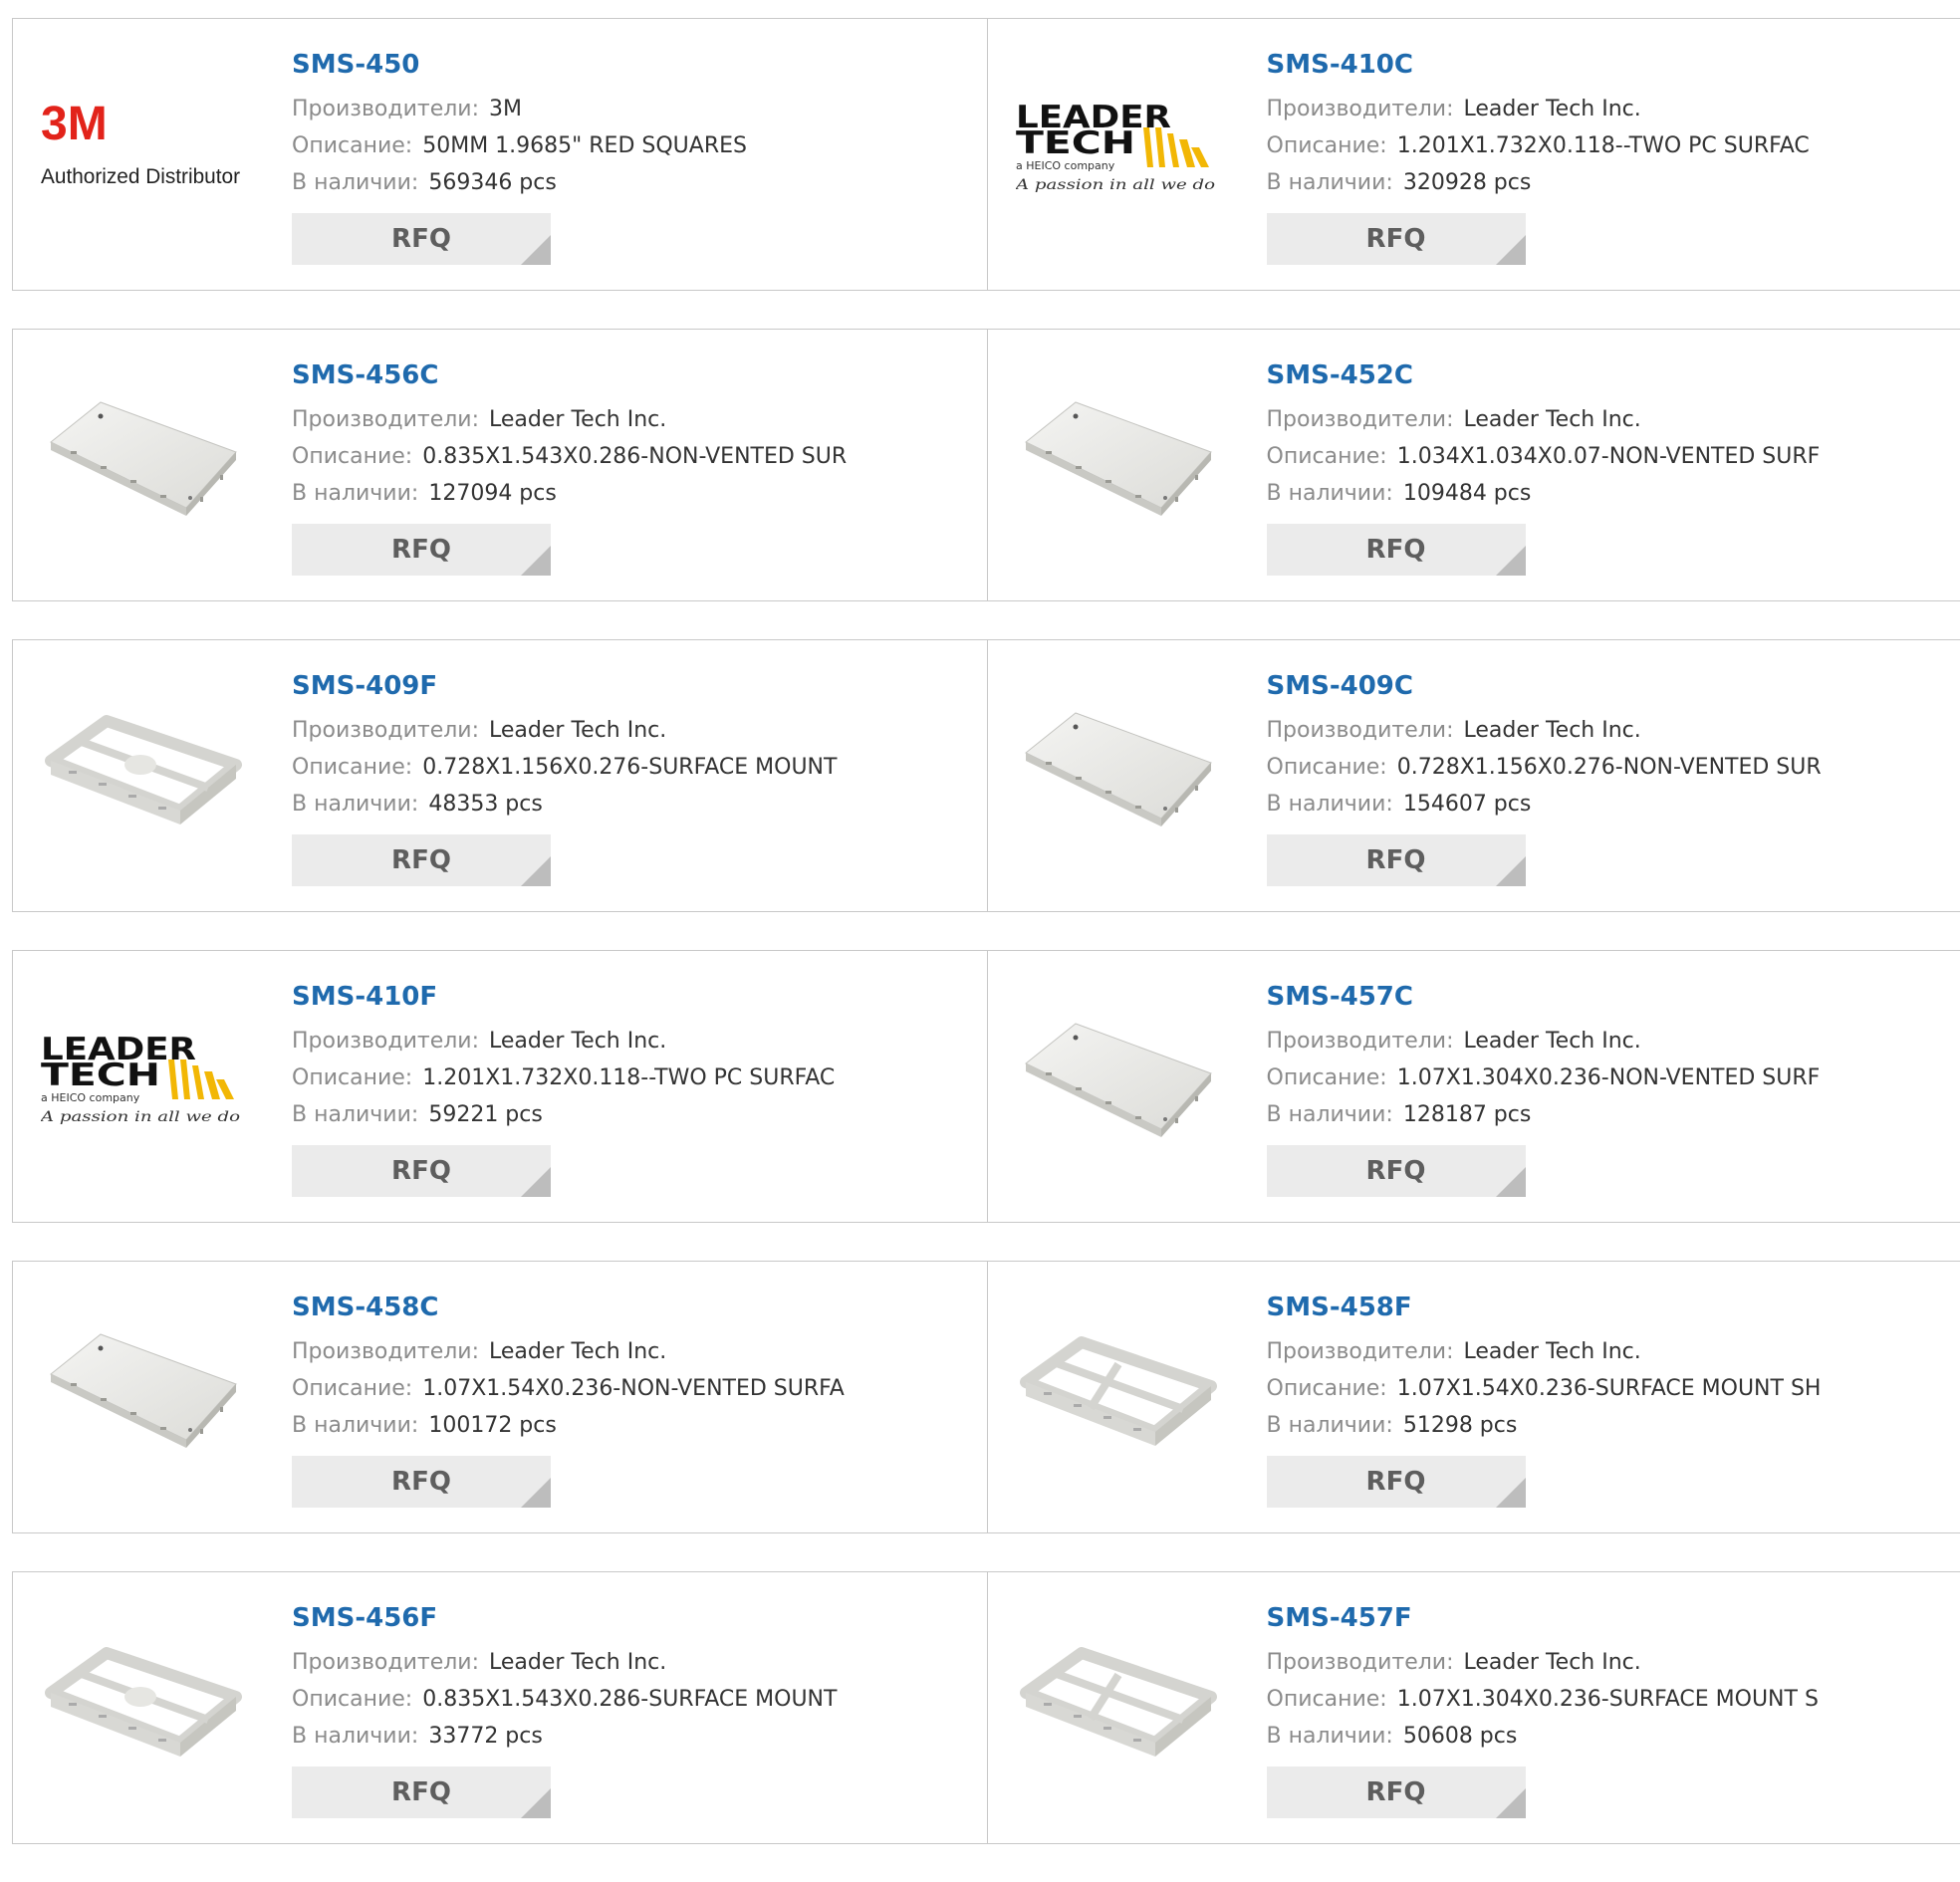  I want to click on part-number-link: SMS-456F, so click(564, 1618).